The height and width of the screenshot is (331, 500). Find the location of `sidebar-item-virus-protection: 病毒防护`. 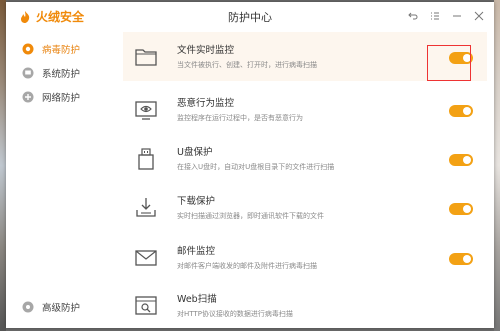

sidebar-item-virus-protection: 病毒防护 is located at coordinates (51, 49).